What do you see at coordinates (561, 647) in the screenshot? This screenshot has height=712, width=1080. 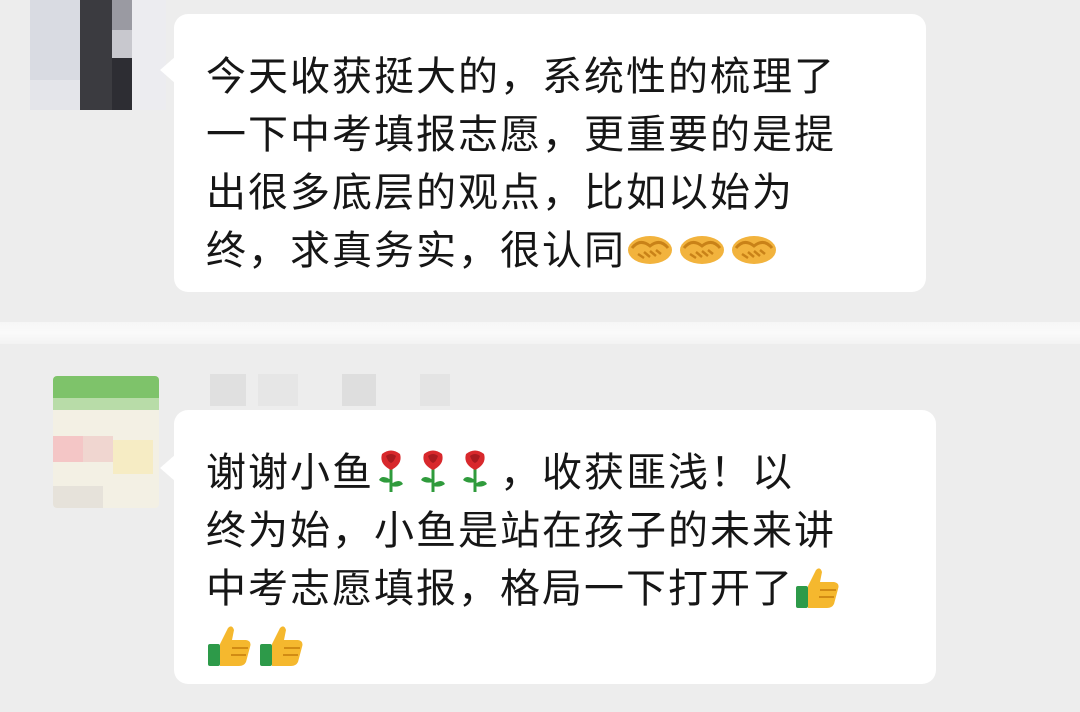 I see `message-line` at bounding box center [561, 647].